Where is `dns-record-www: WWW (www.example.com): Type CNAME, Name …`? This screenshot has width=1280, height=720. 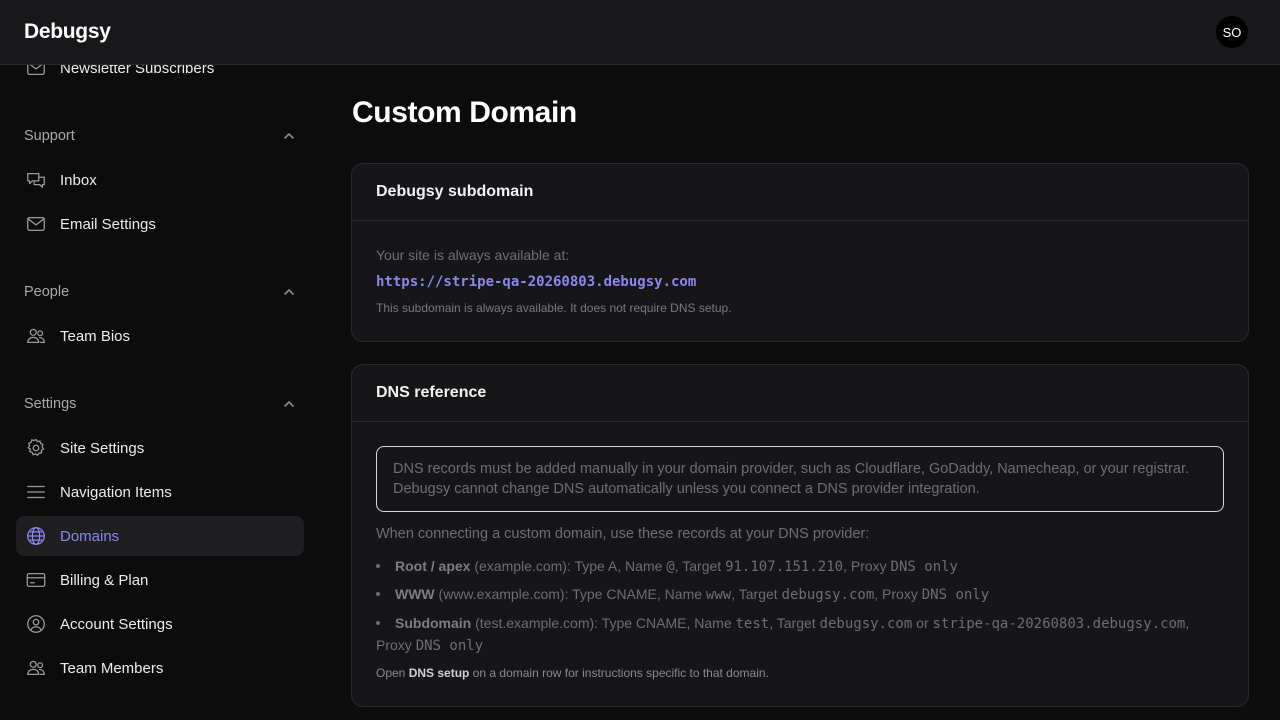 dns-record-www: WWW (www.example.com): Type CNAME, Name … is located at coordinates (796, 595).